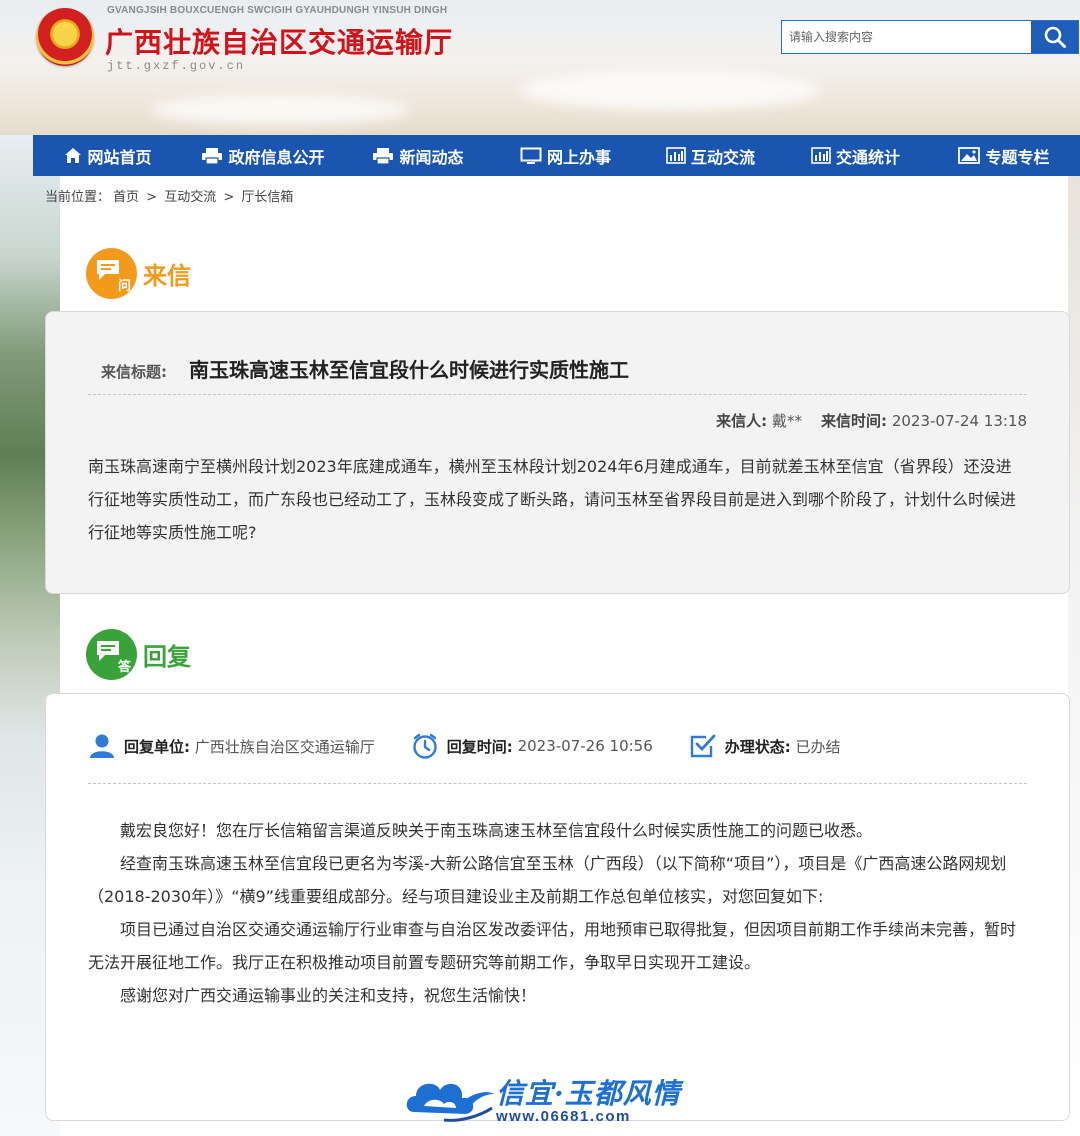 This screenshot has width=1080, height=1136. I want to click on watermark-text: 信宜·玉都风情, so click(588, 1093).